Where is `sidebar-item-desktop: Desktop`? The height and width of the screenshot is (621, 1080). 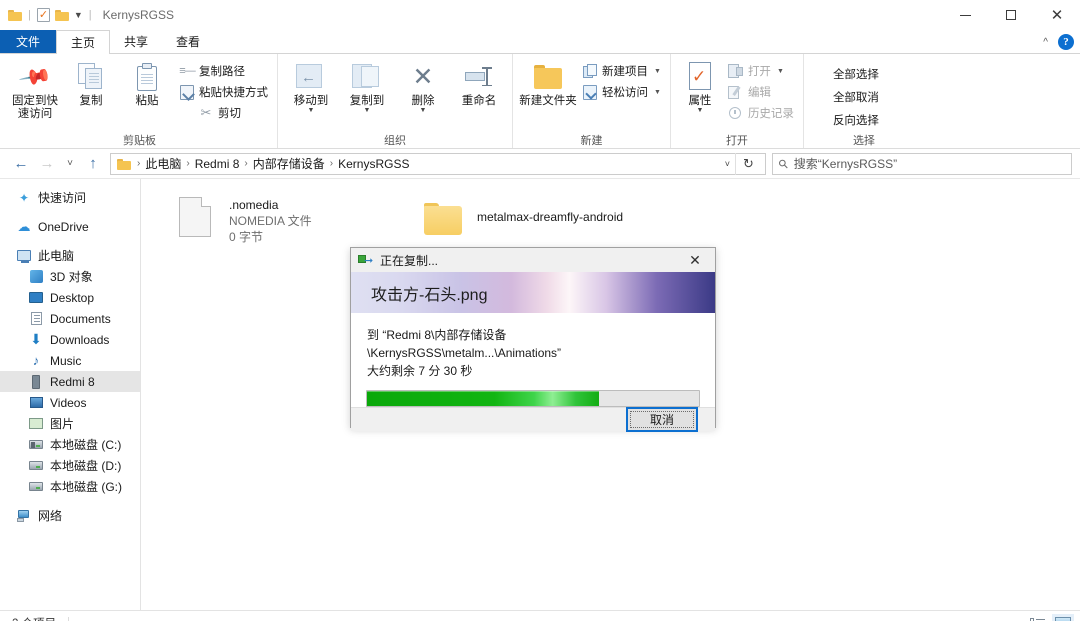
sidebar-item-desktop: Desktop is located at coordinates (70, 297).